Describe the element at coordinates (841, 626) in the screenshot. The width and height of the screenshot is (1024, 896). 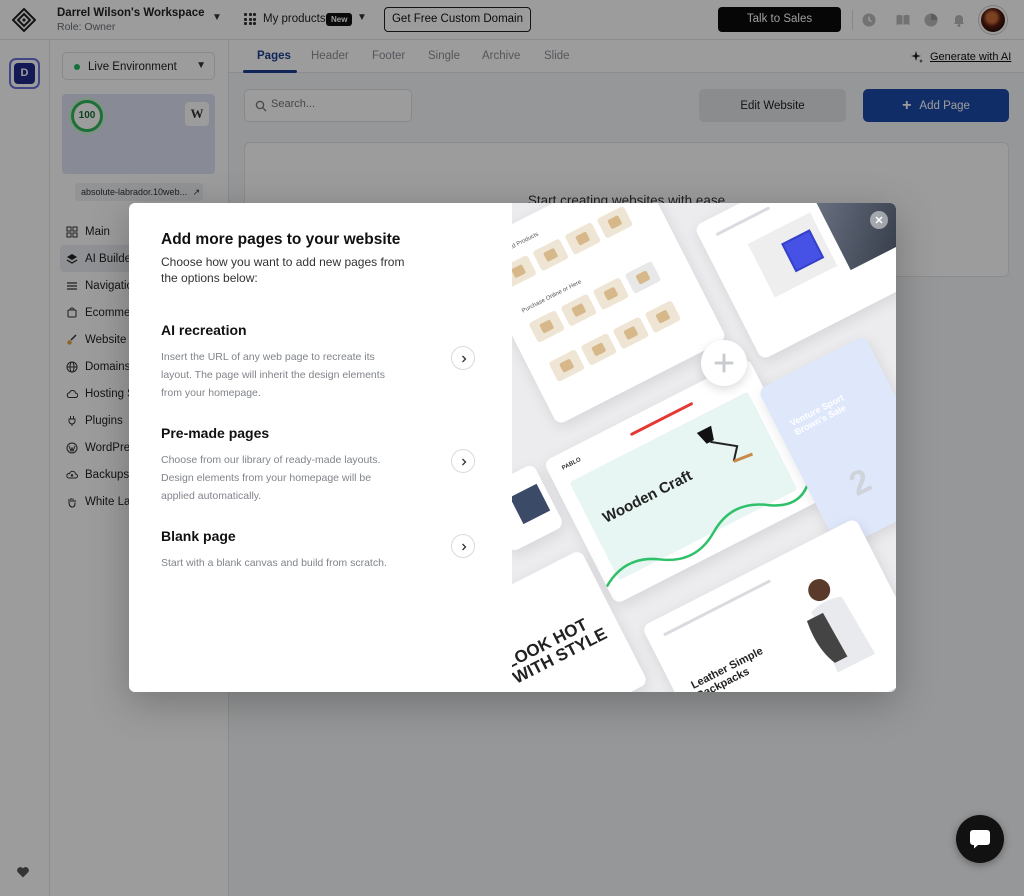
I see `person-illustration` at that location.